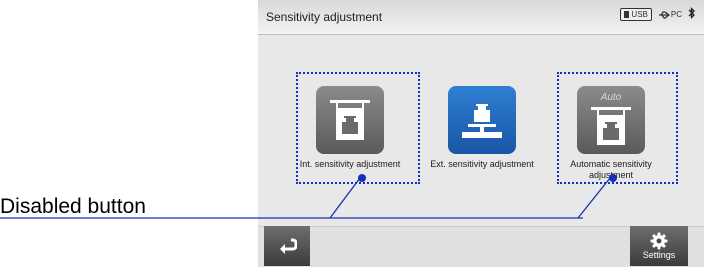  What do you see at coordinates (308, 196) in the screenshot?
I see `annotation-overlay` at bounding box center [308, 196].